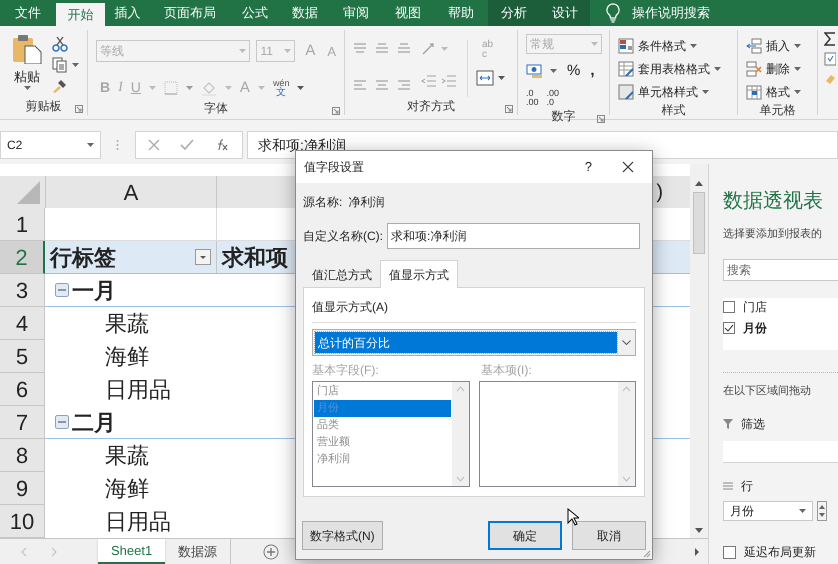 The width and height of the screenshot is (838, 564). What do you see at coordinates (449, 81) in the screenshot?
I see `increase-indent-icon` at bounding box center [449, 81].